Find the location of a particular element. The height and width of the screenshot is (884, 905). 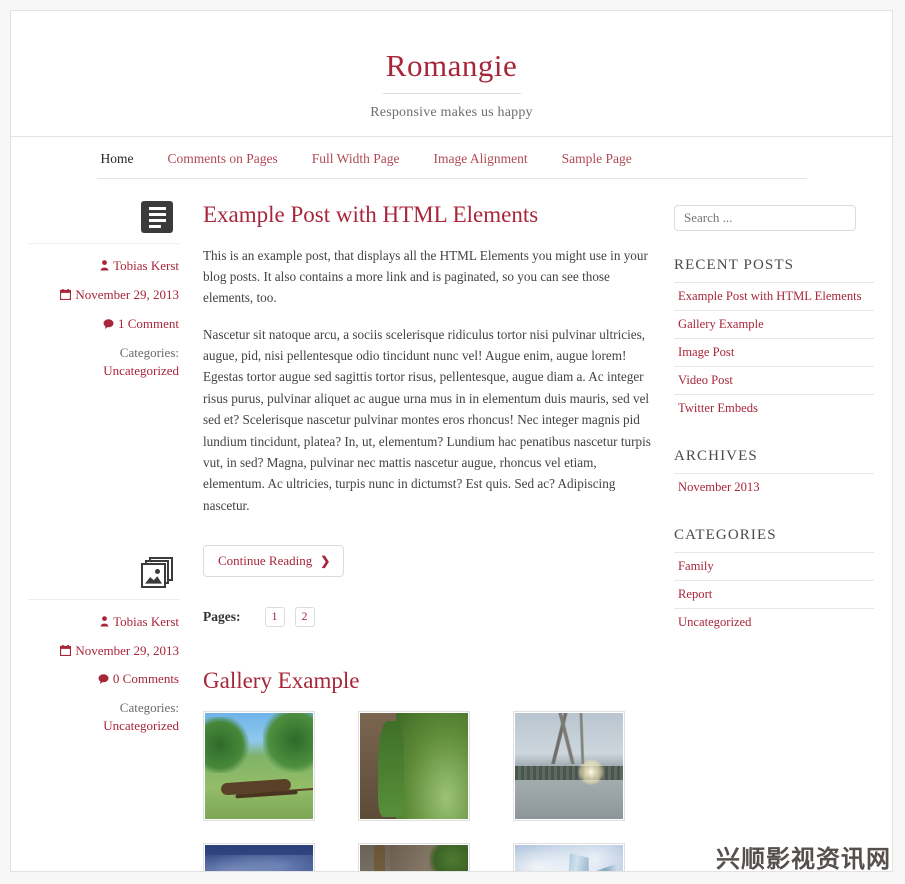

post-comment-text: 1 Comment is located at coordinates (148, 323).